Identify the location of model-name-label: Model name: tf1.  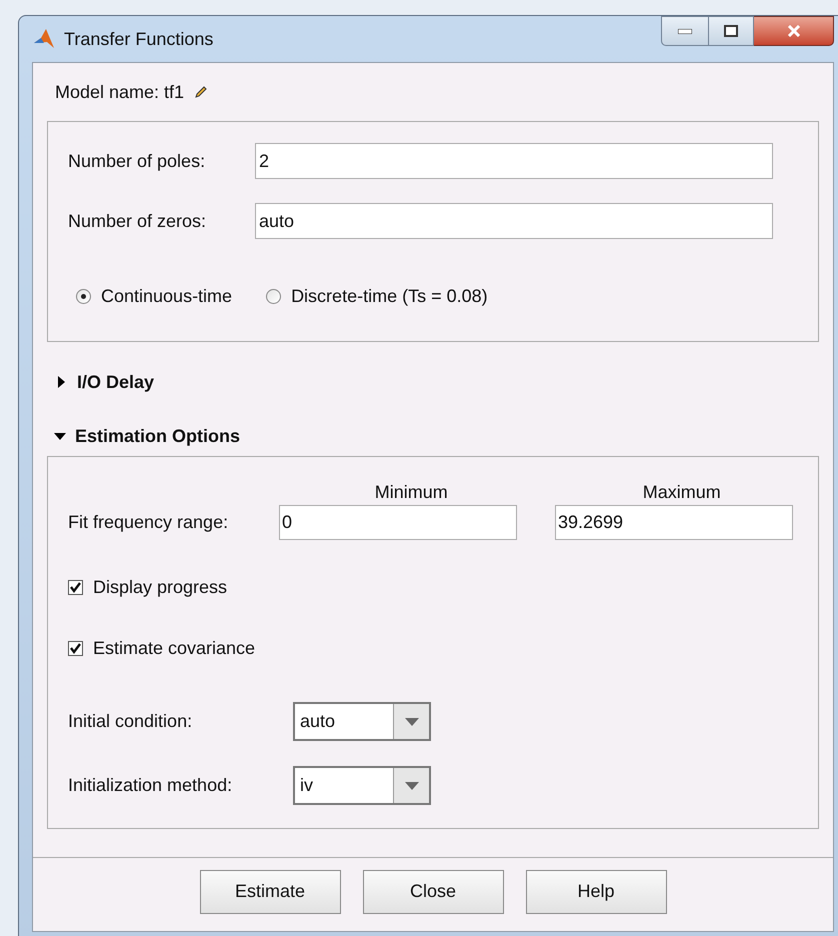
(119, 92).